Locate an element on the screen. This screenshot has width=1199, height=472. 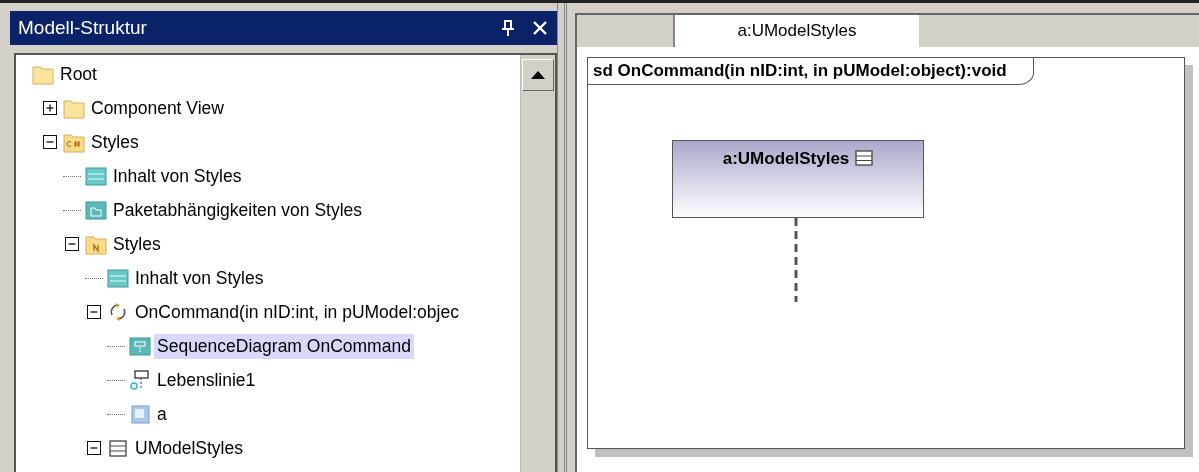
lifeline-head: a:UModelStyles is located at coordinates (798, 179).